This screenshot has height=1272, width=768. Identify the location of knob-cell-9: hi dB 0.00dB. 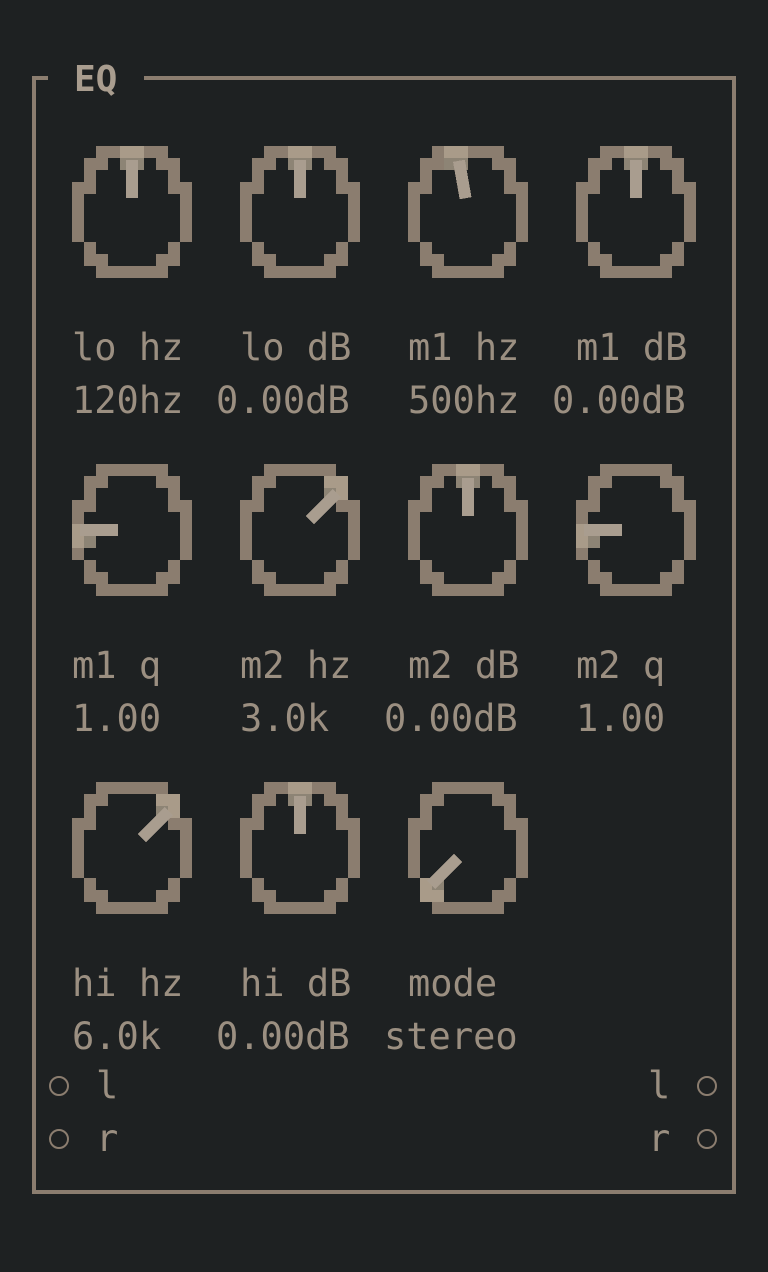
(312, 922).